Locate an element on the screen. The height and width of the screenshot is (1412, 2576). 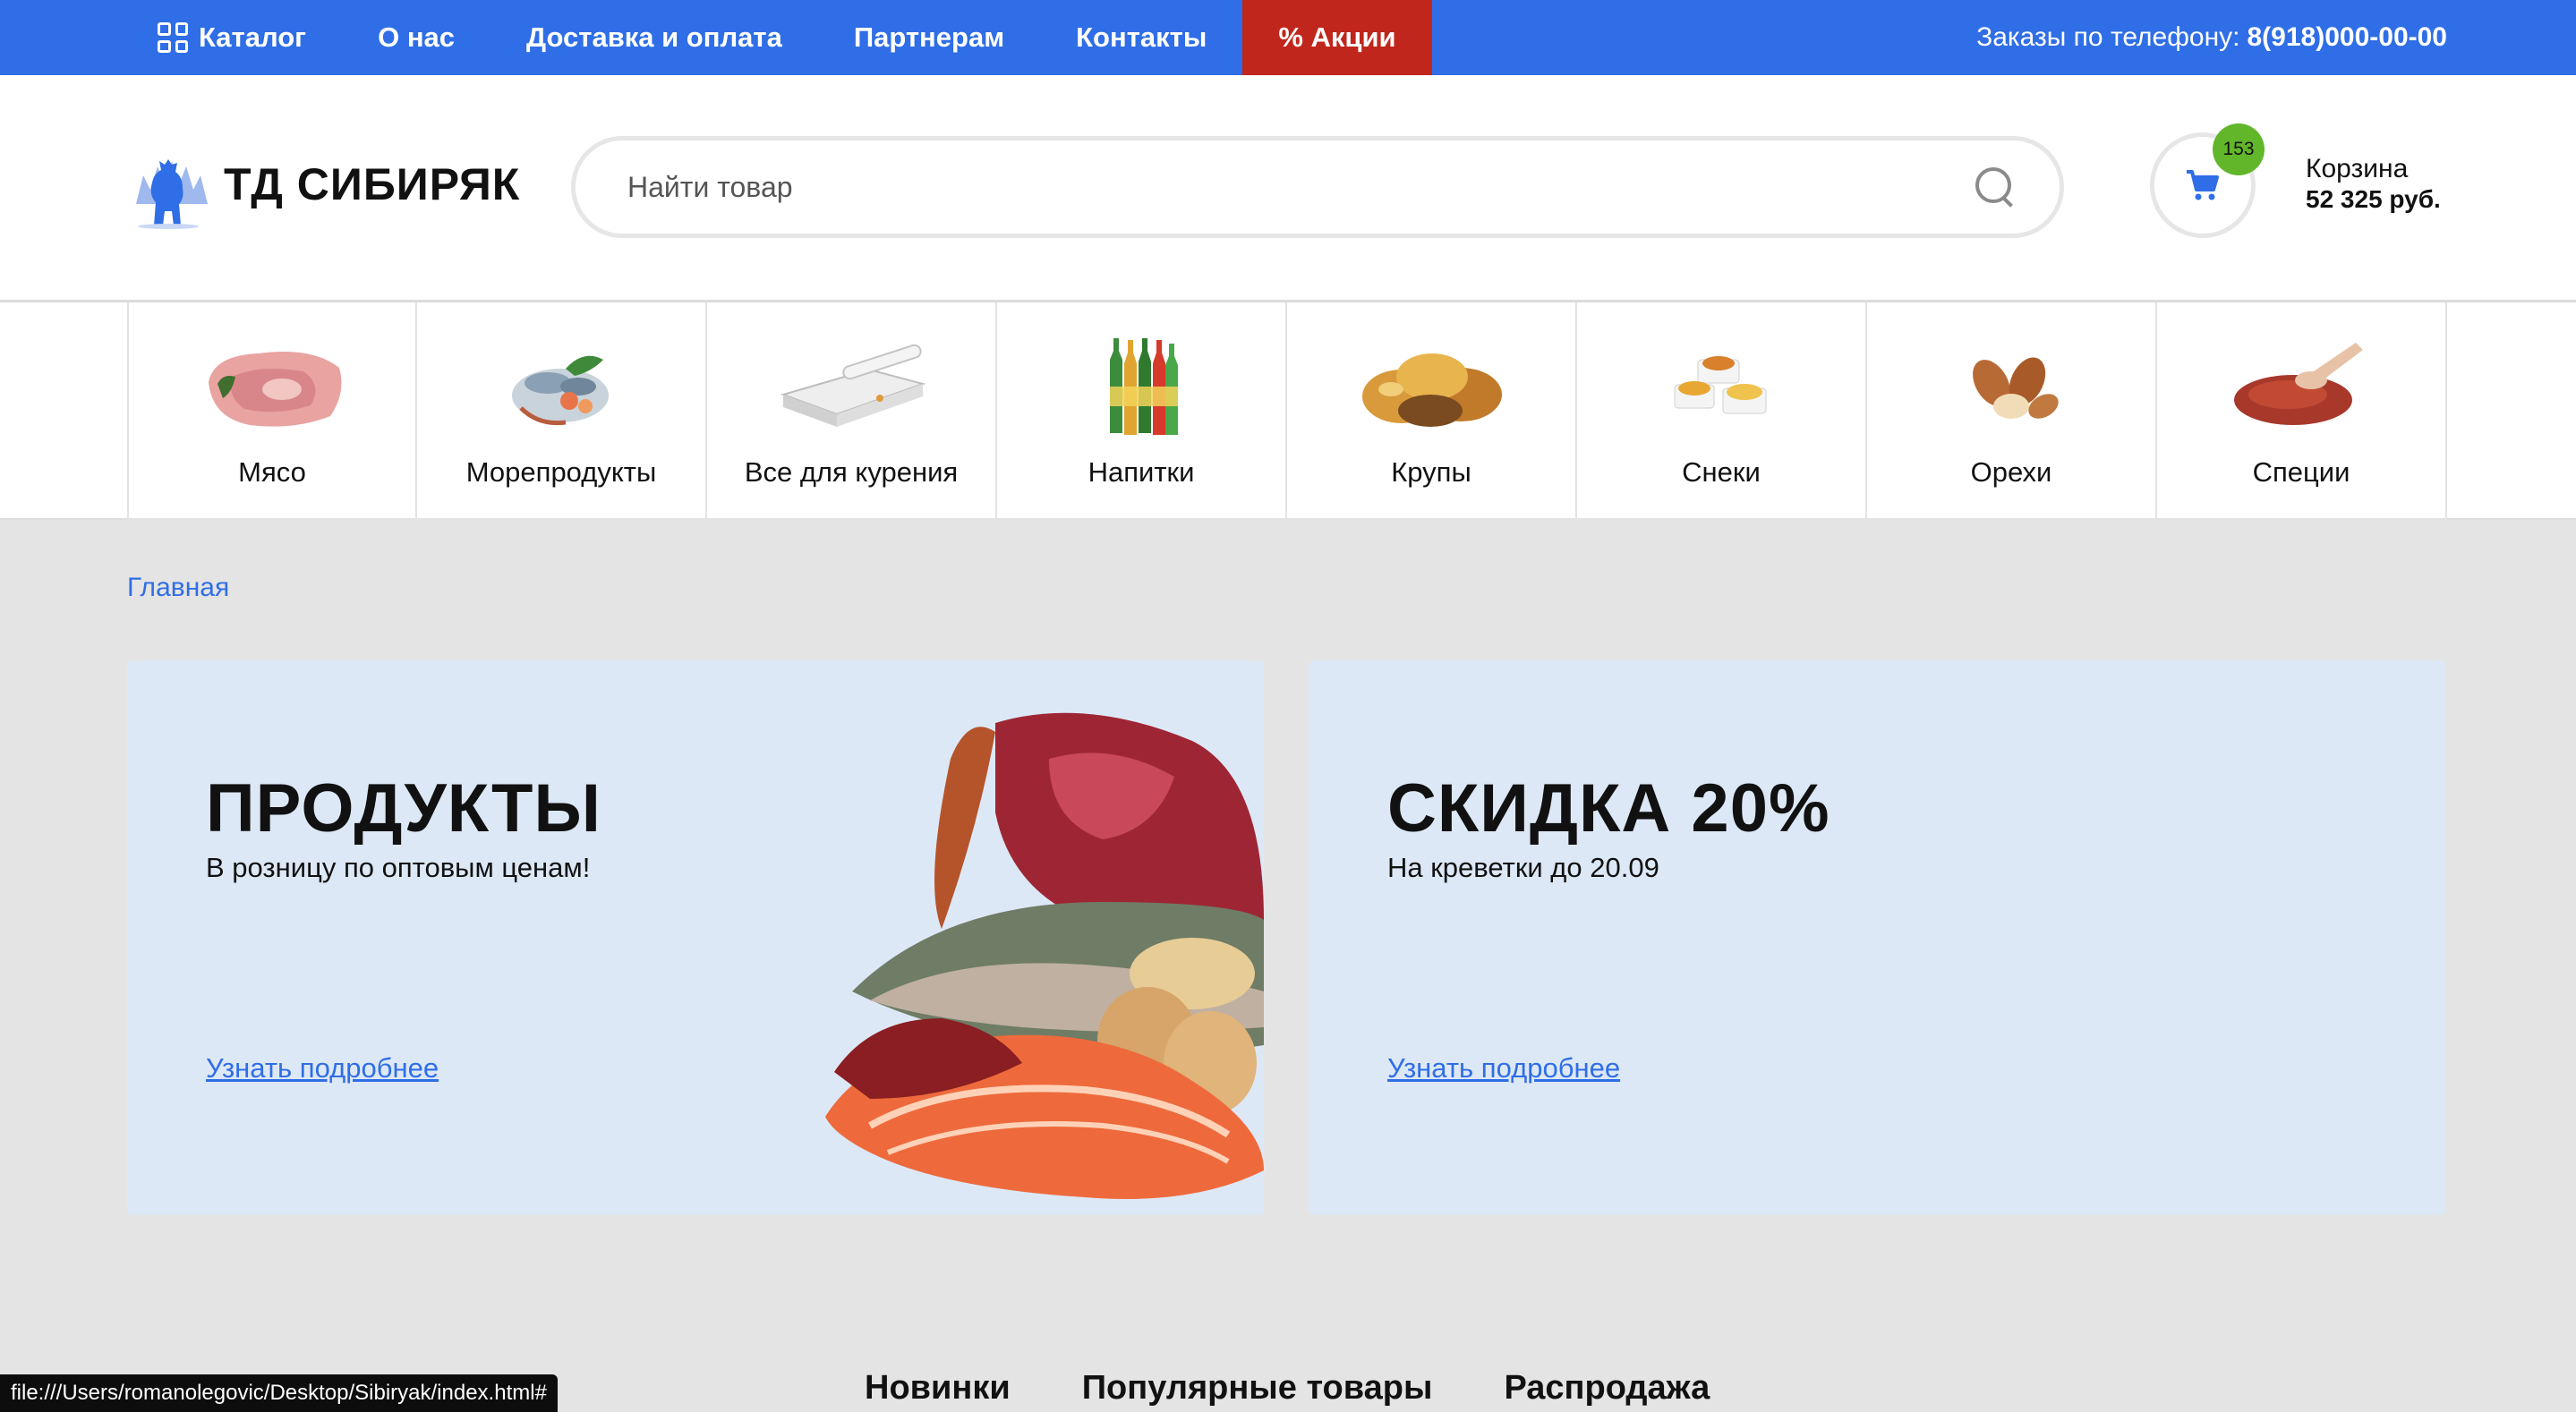
nav-catalog: Каталог is located at coordinates (250, 37).